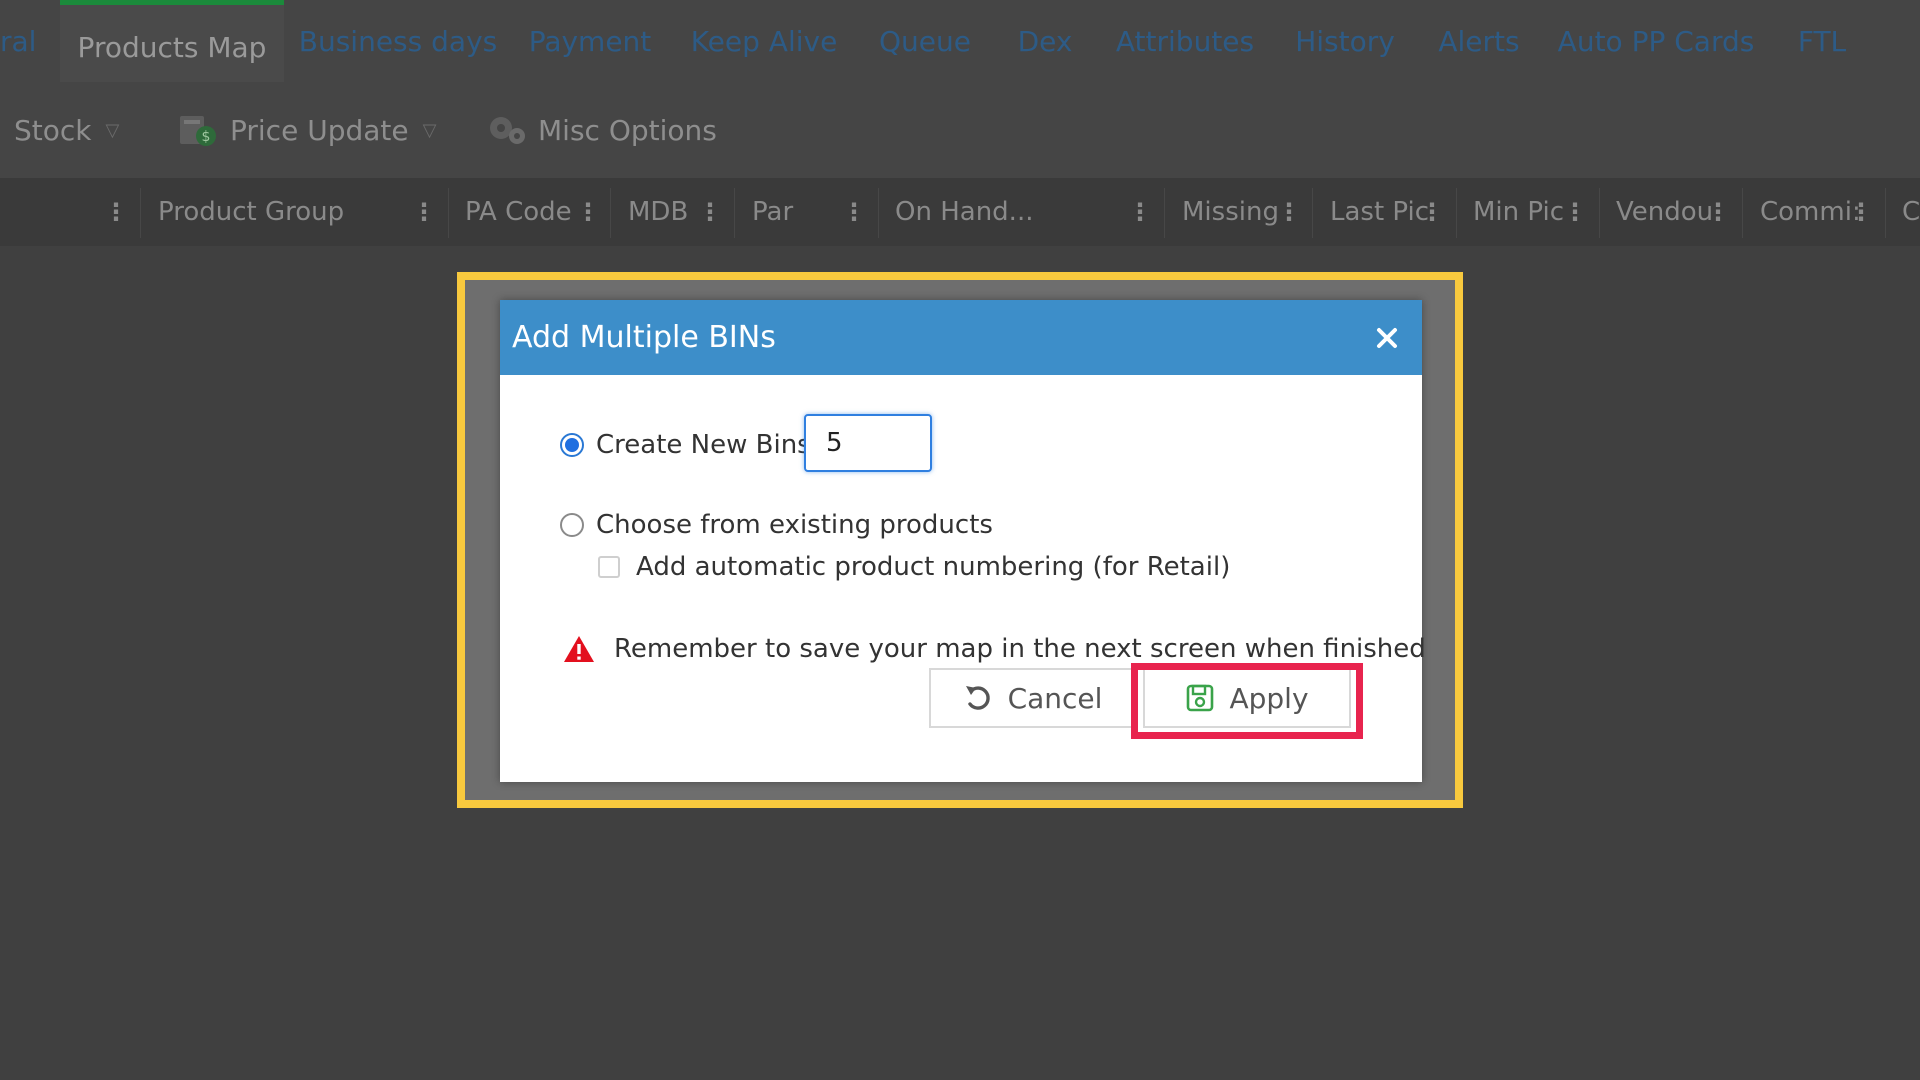 Image resolution: width=1920 pixels, height=1080 pixels. I want to click on tab-queue: Queue, so click(925, 41).